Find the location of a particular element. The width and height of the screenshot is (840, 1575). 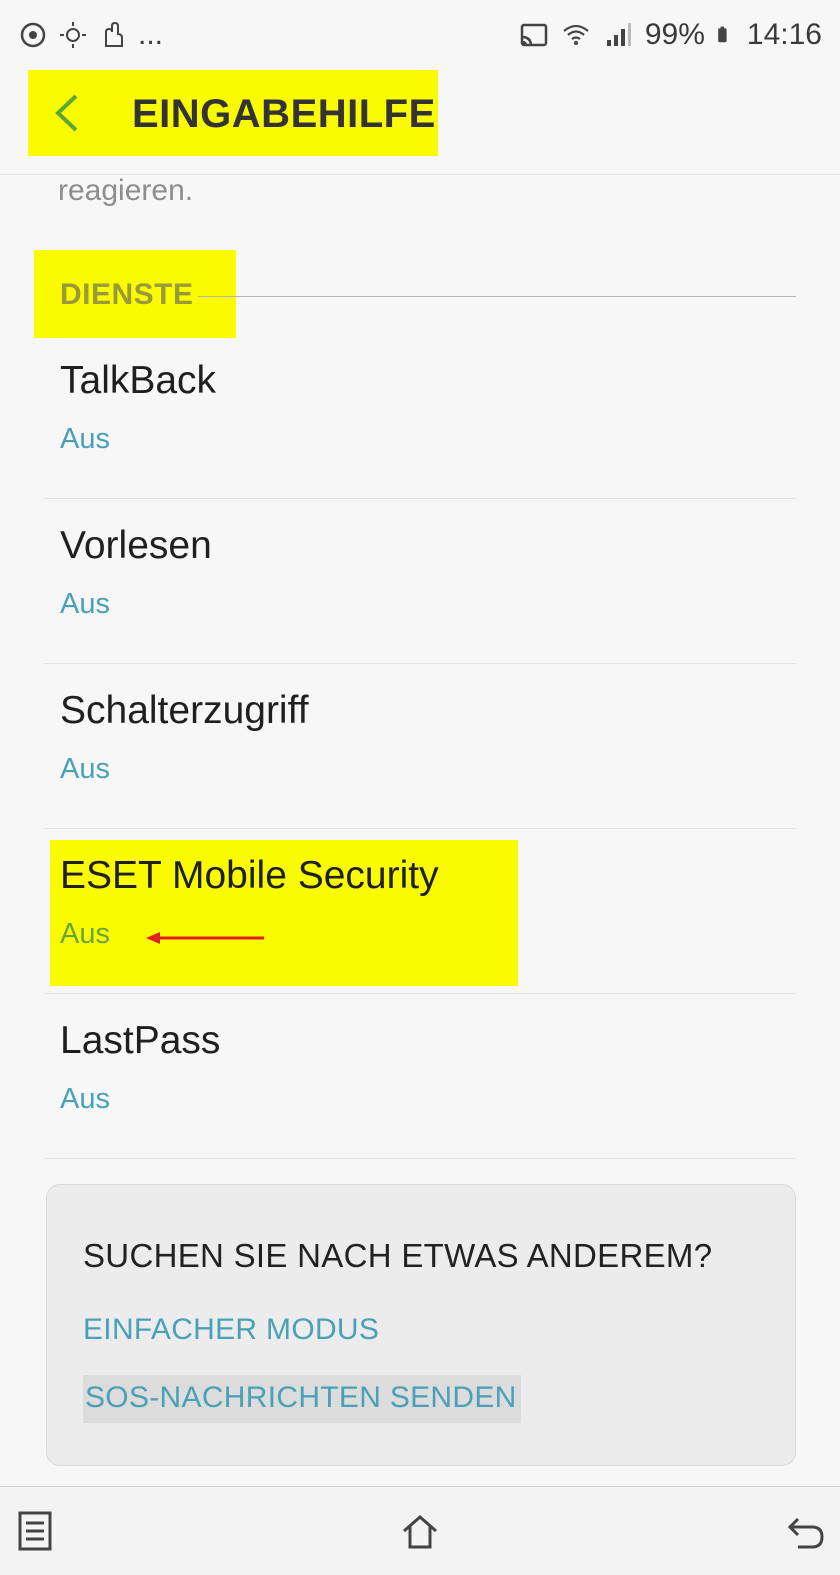

title-highlight: EINGABEHILFE is located at coordinates (233, 113).